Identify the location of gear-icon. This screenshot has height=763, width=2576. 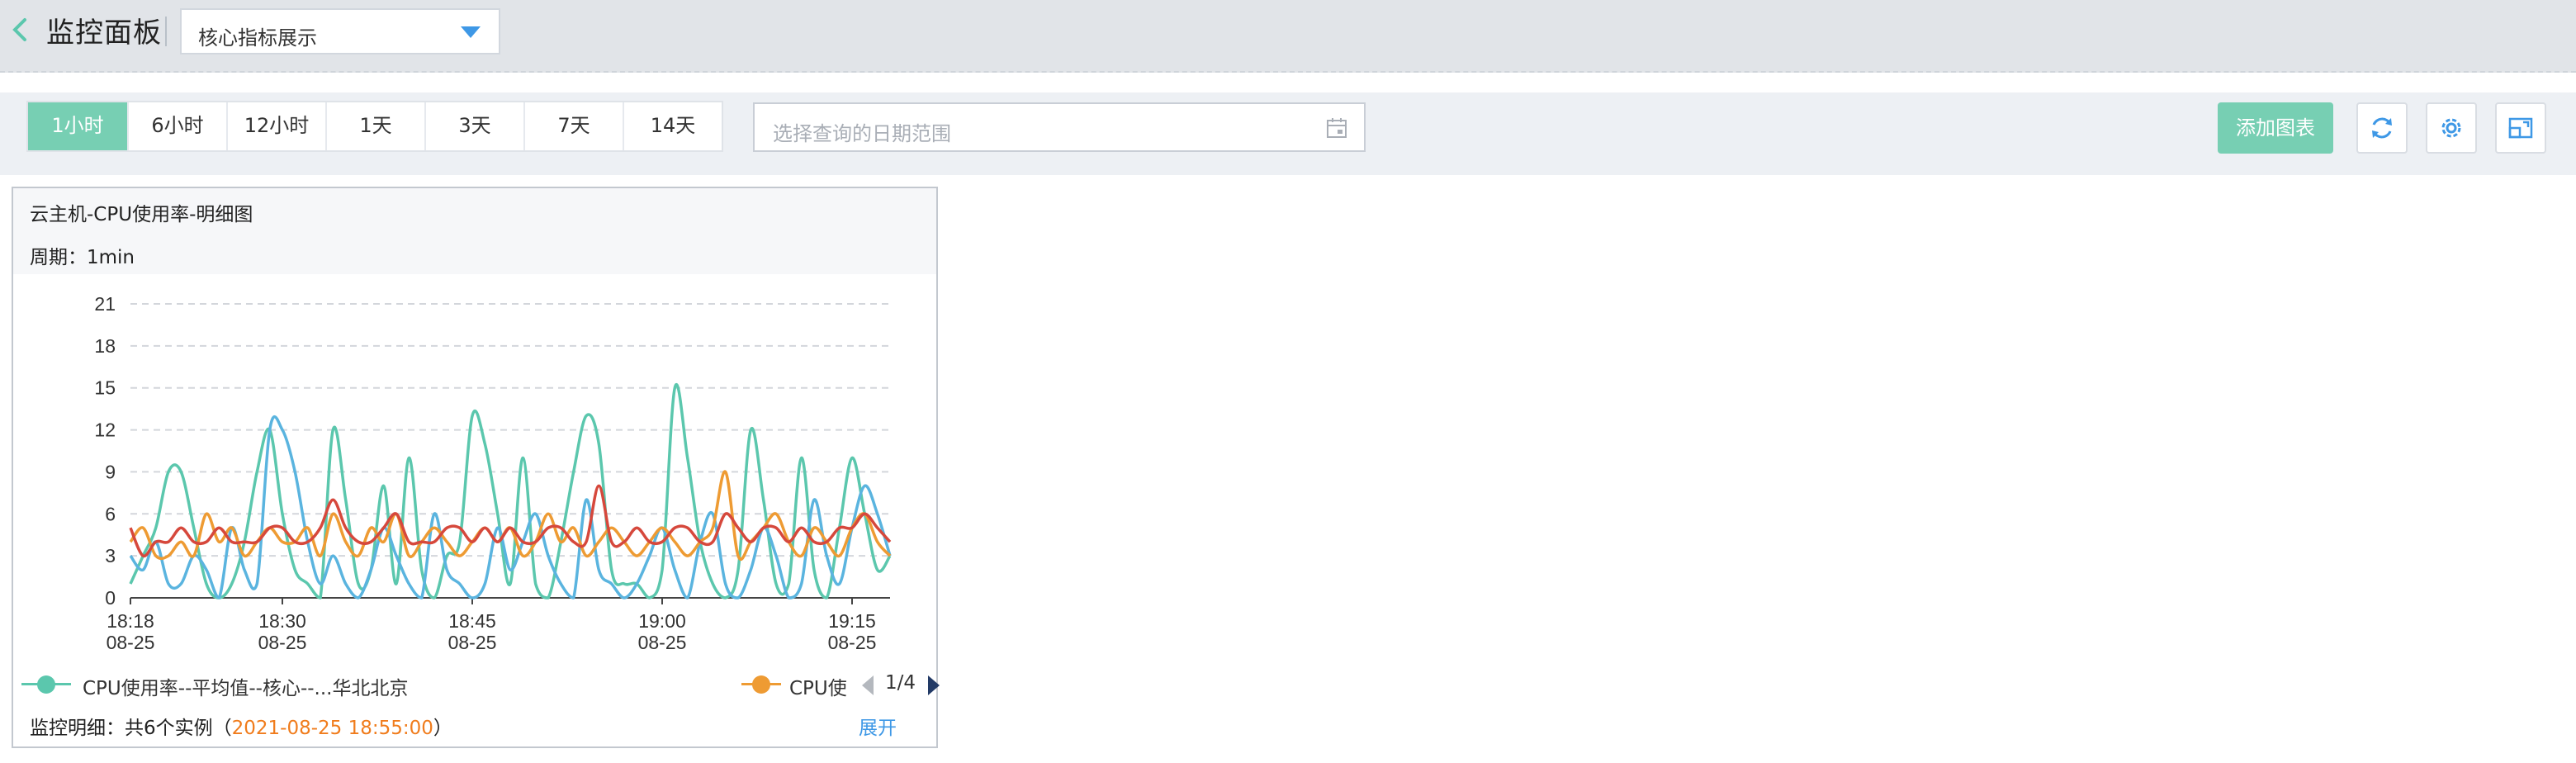
(2451, 128).